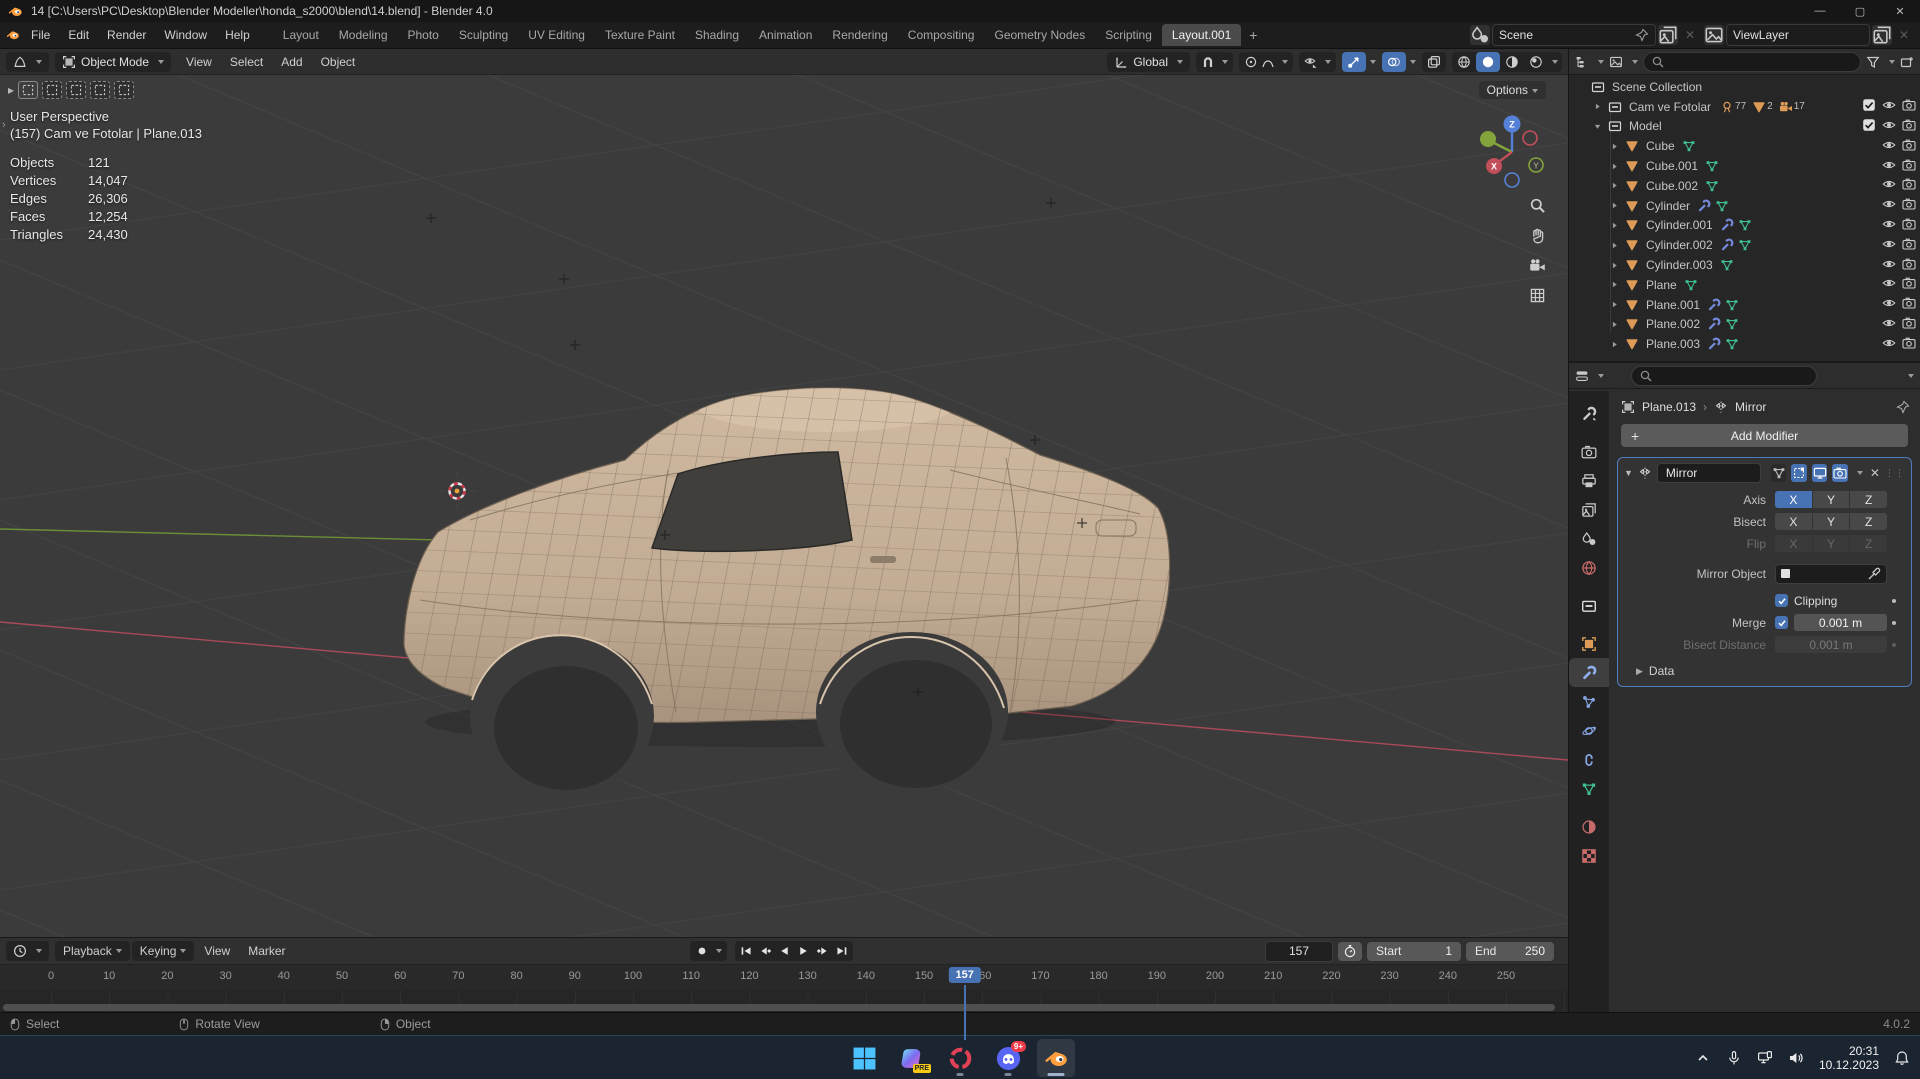 The width and height of the screenshot is (1920, 1079). What do you see at coordinates (301, 35) in the screenshot?
I see `workspace-tab-layout: Layout` at bounding box center [301, 35].